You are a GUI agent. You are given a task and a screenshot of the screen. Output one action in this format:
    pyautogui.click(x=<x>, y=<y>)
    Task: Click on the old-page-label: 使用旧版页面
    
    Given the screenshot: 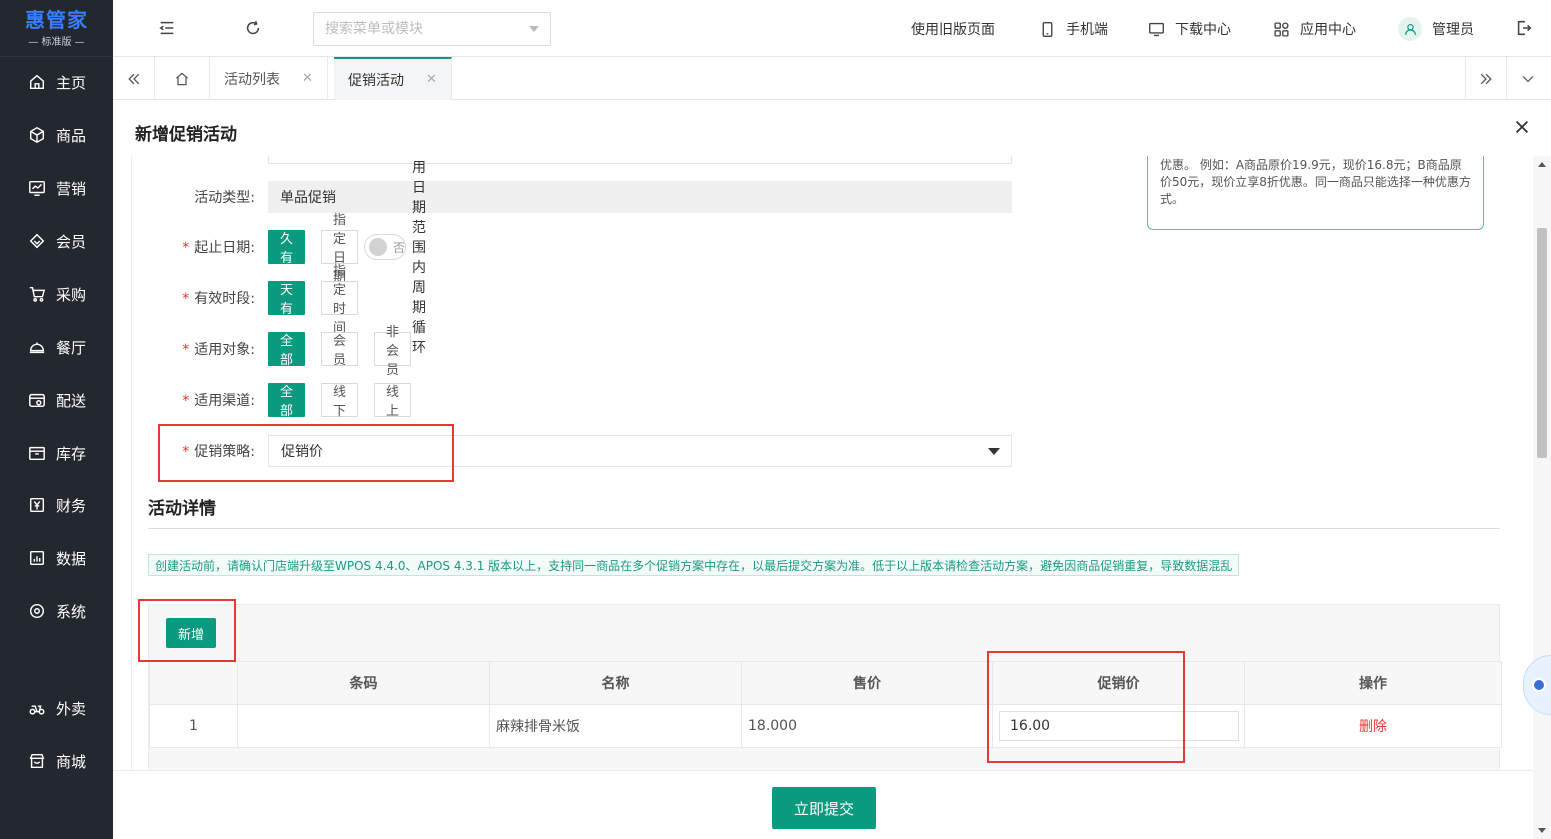 What is the action you would take?
    pyautogui.click(x=953, y=30)
    